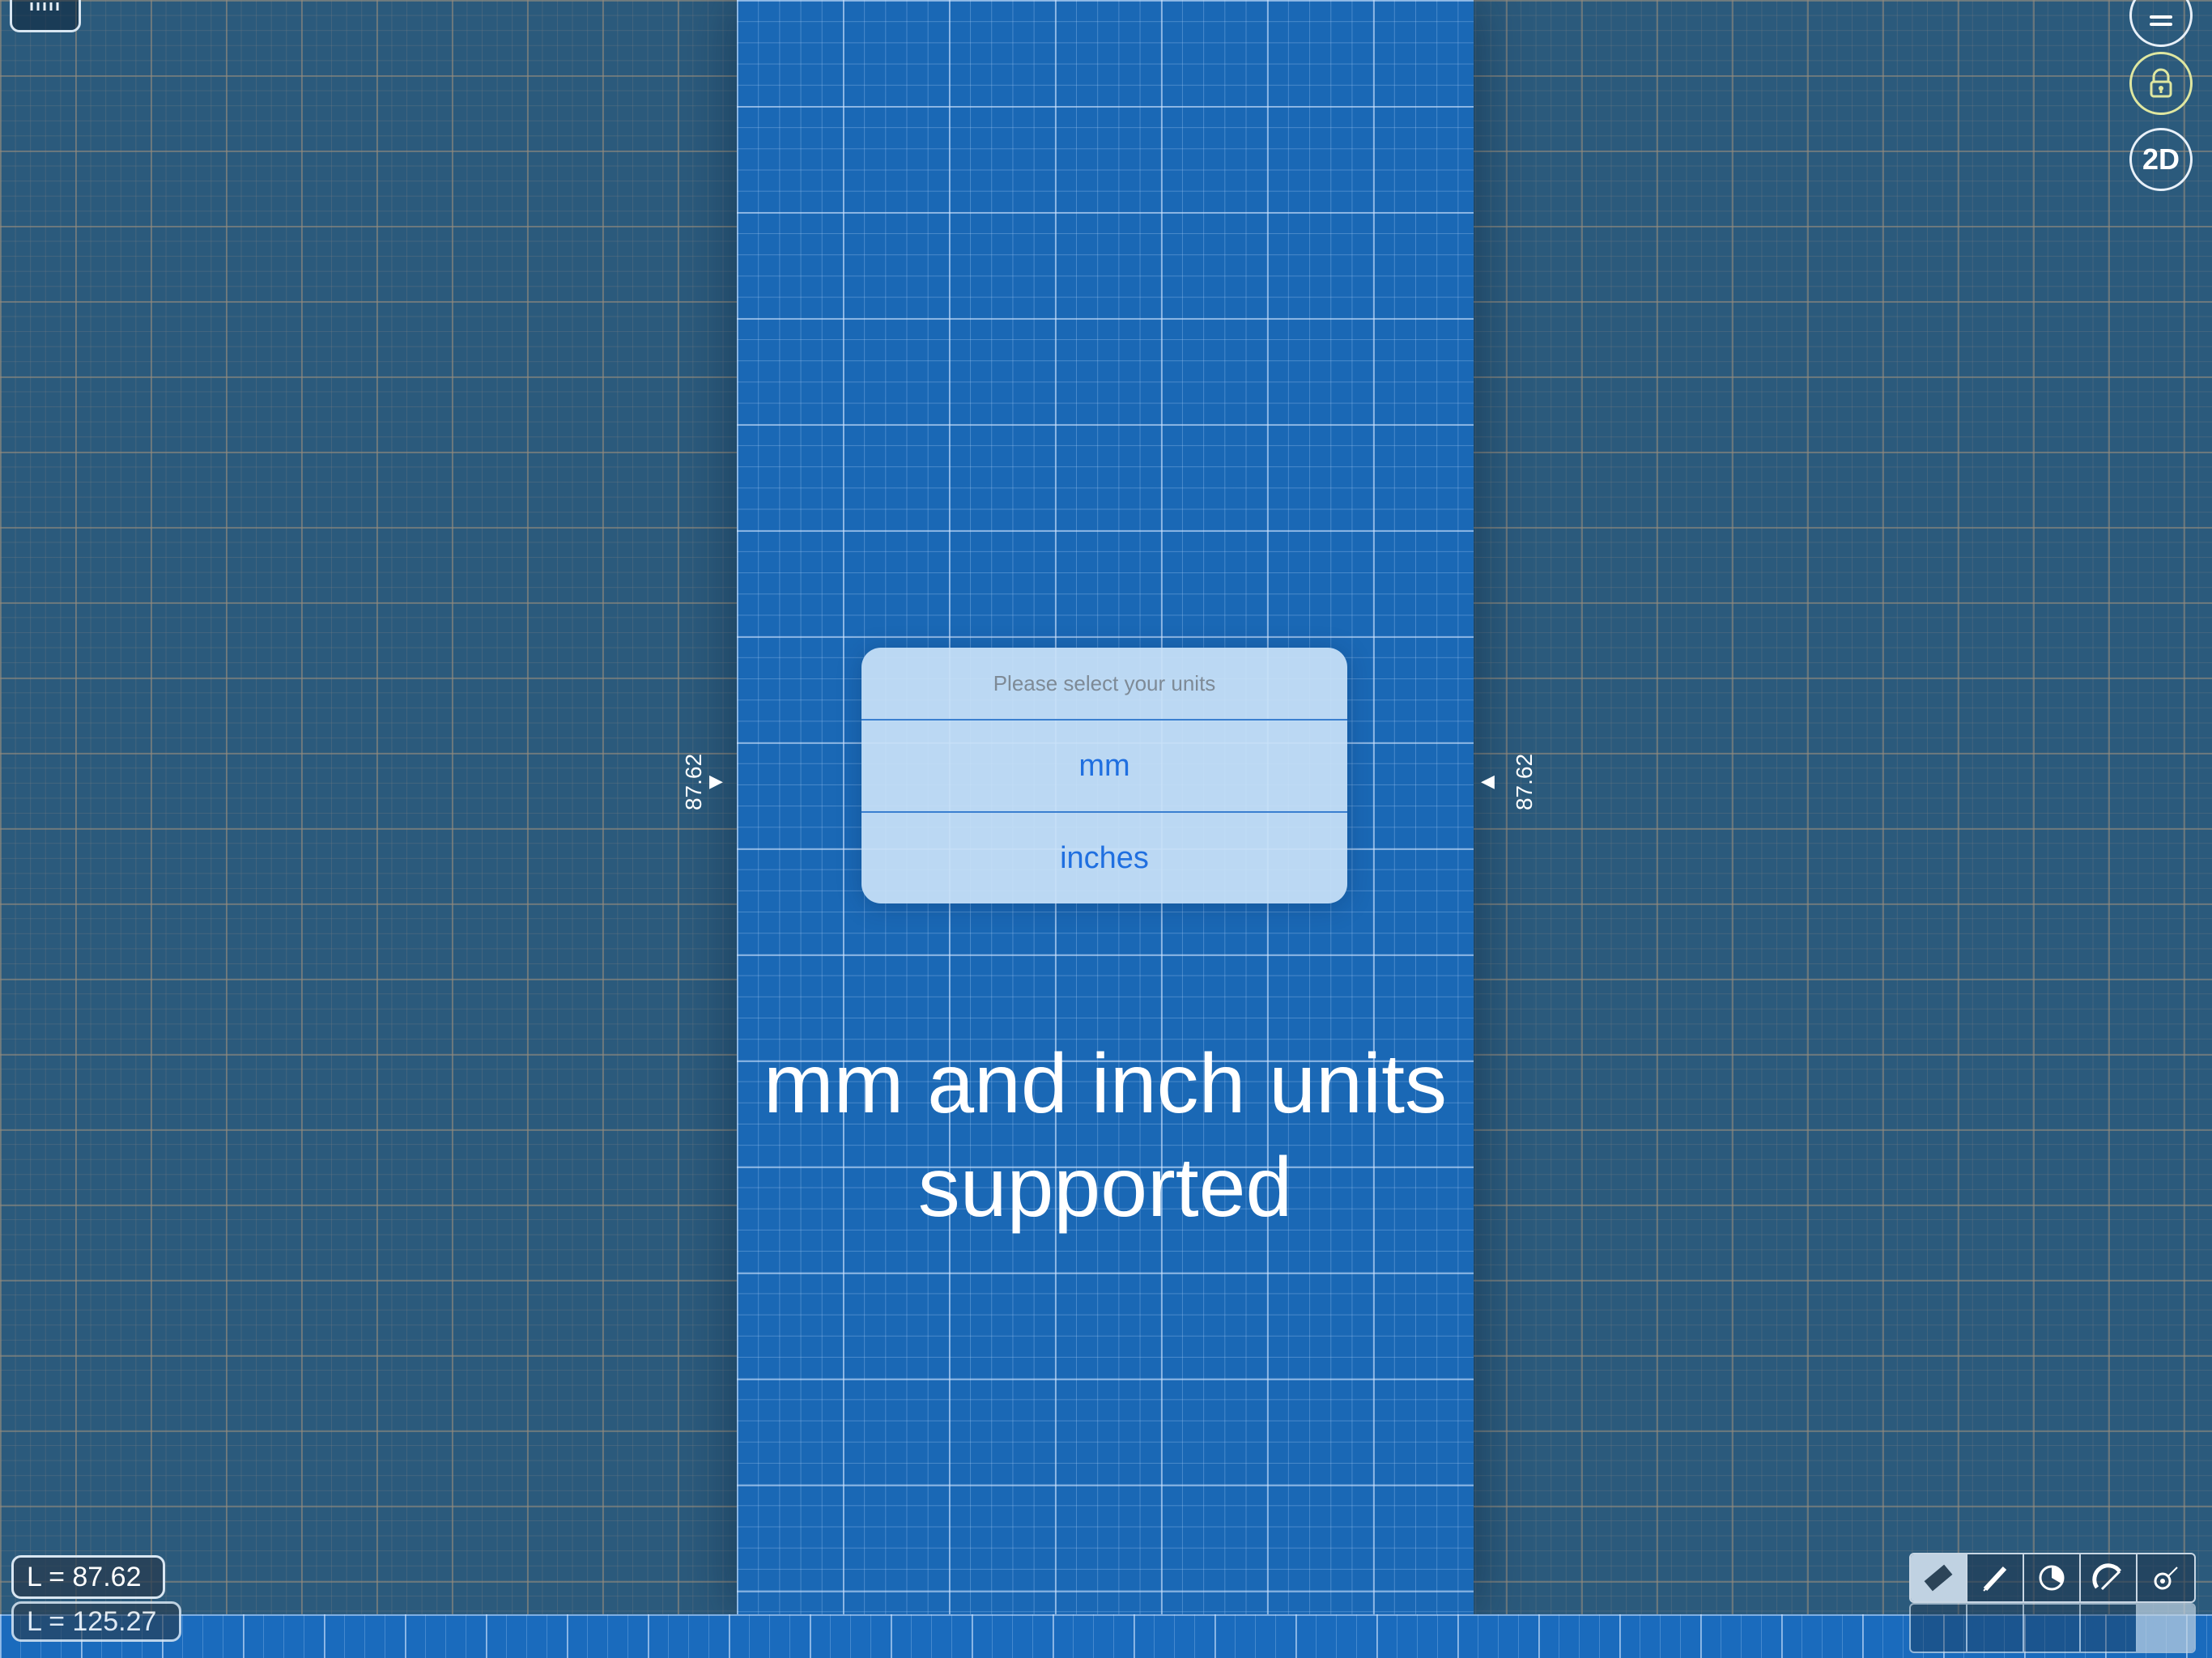 Image resolution: width=2212 pixels, height=1658 pixels. Describe the element at coordinates (2161, 159) in the screenshot. I see `mode-2d-button: 2D` at that location.